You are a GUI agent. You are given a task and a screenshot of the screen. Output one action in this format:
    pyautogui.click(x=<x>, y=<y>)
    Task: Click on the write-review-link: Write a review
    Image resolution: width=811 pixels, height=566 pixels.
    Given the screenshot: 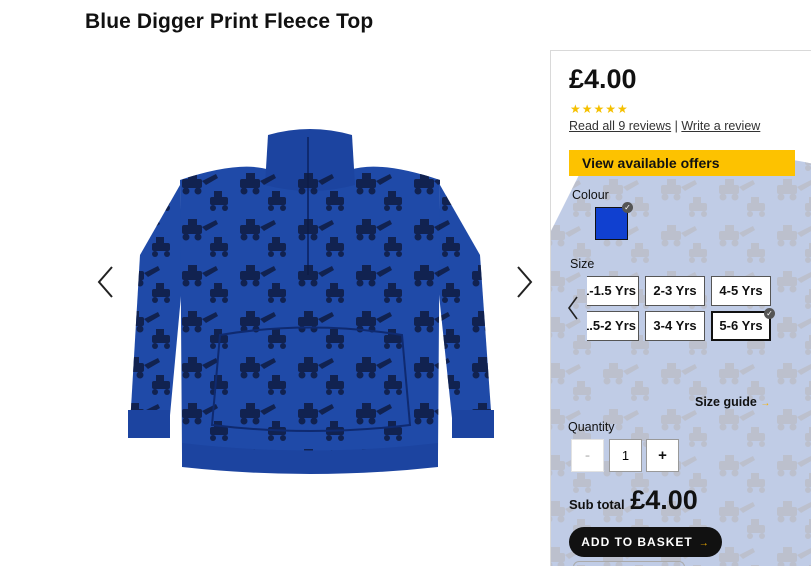 What is the action you would take?
    pyautogui.click(x=720, y=126)
    